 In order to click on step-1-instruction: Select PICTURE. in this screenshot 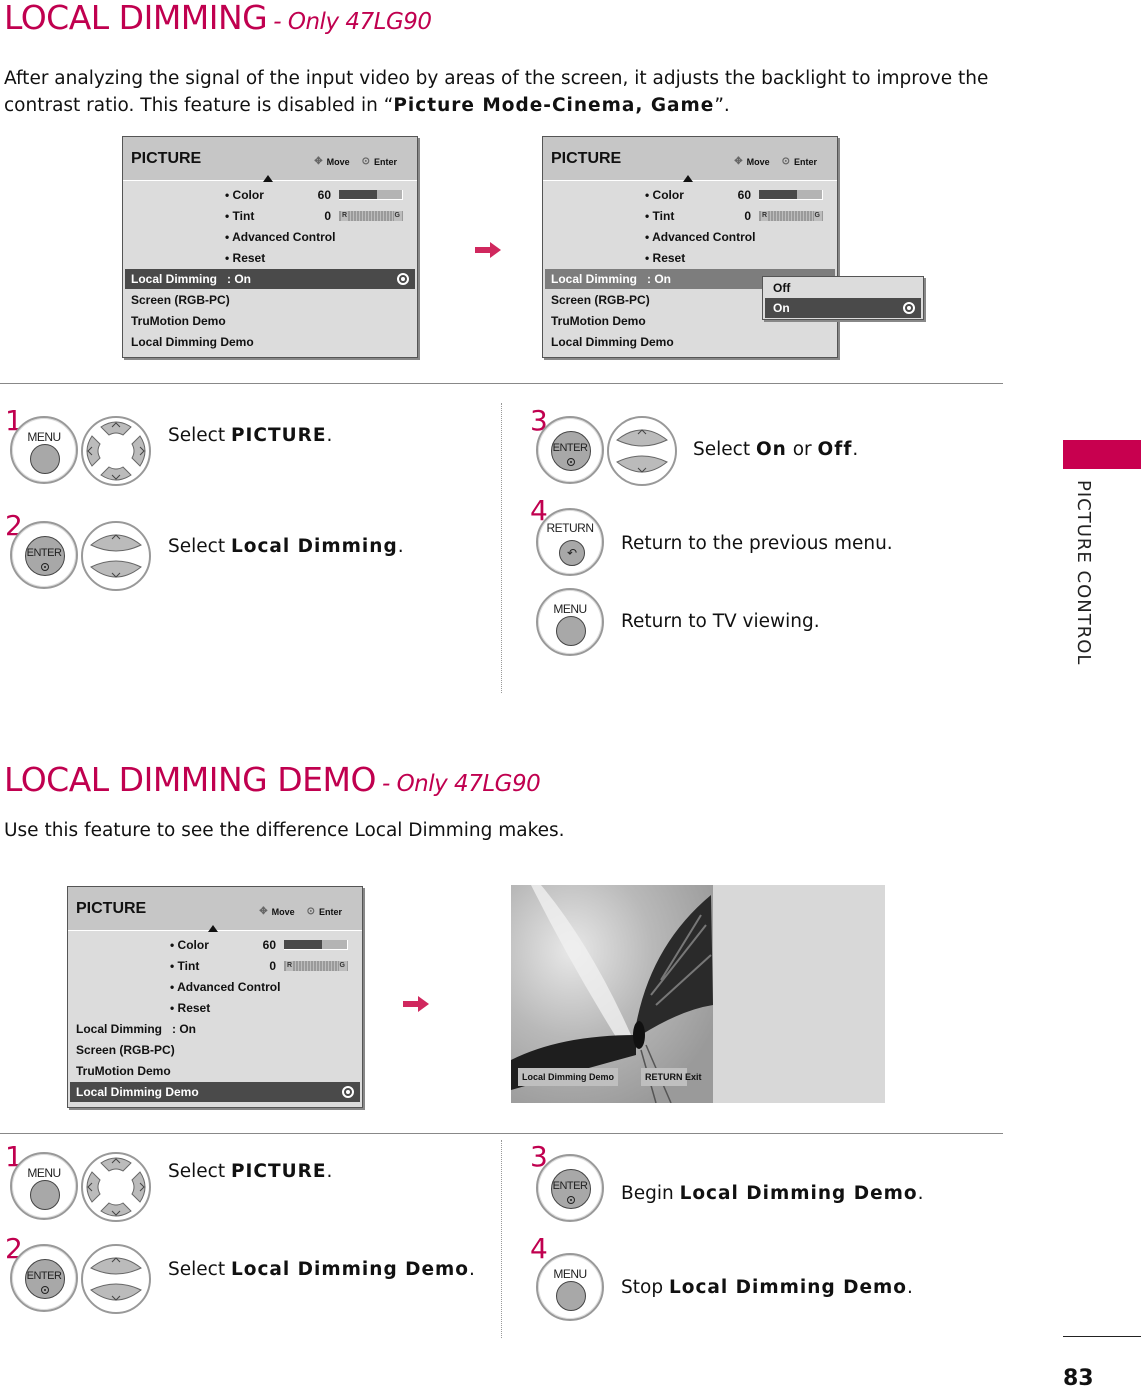, I will do `click(250, 435)`.